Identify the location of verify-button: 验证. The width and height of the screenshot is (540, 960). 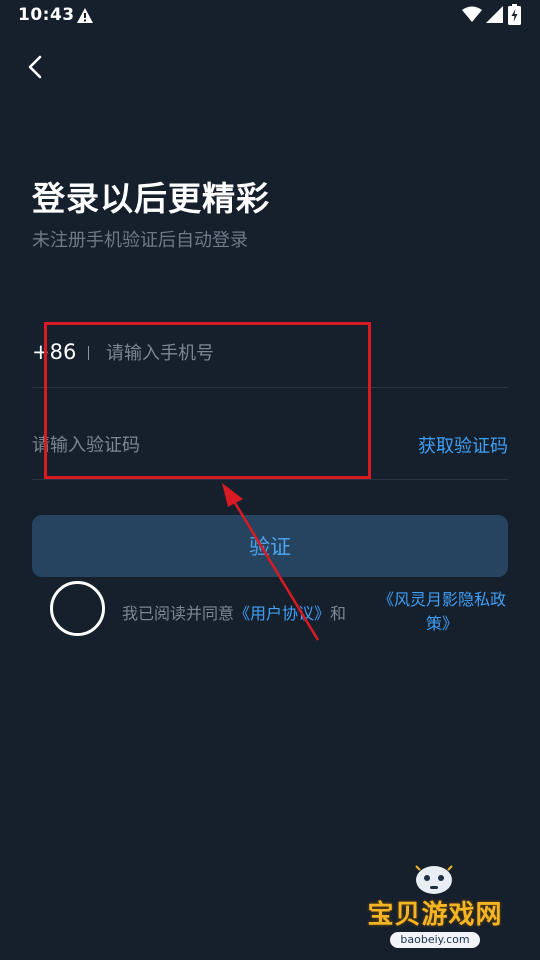
(270, 546).